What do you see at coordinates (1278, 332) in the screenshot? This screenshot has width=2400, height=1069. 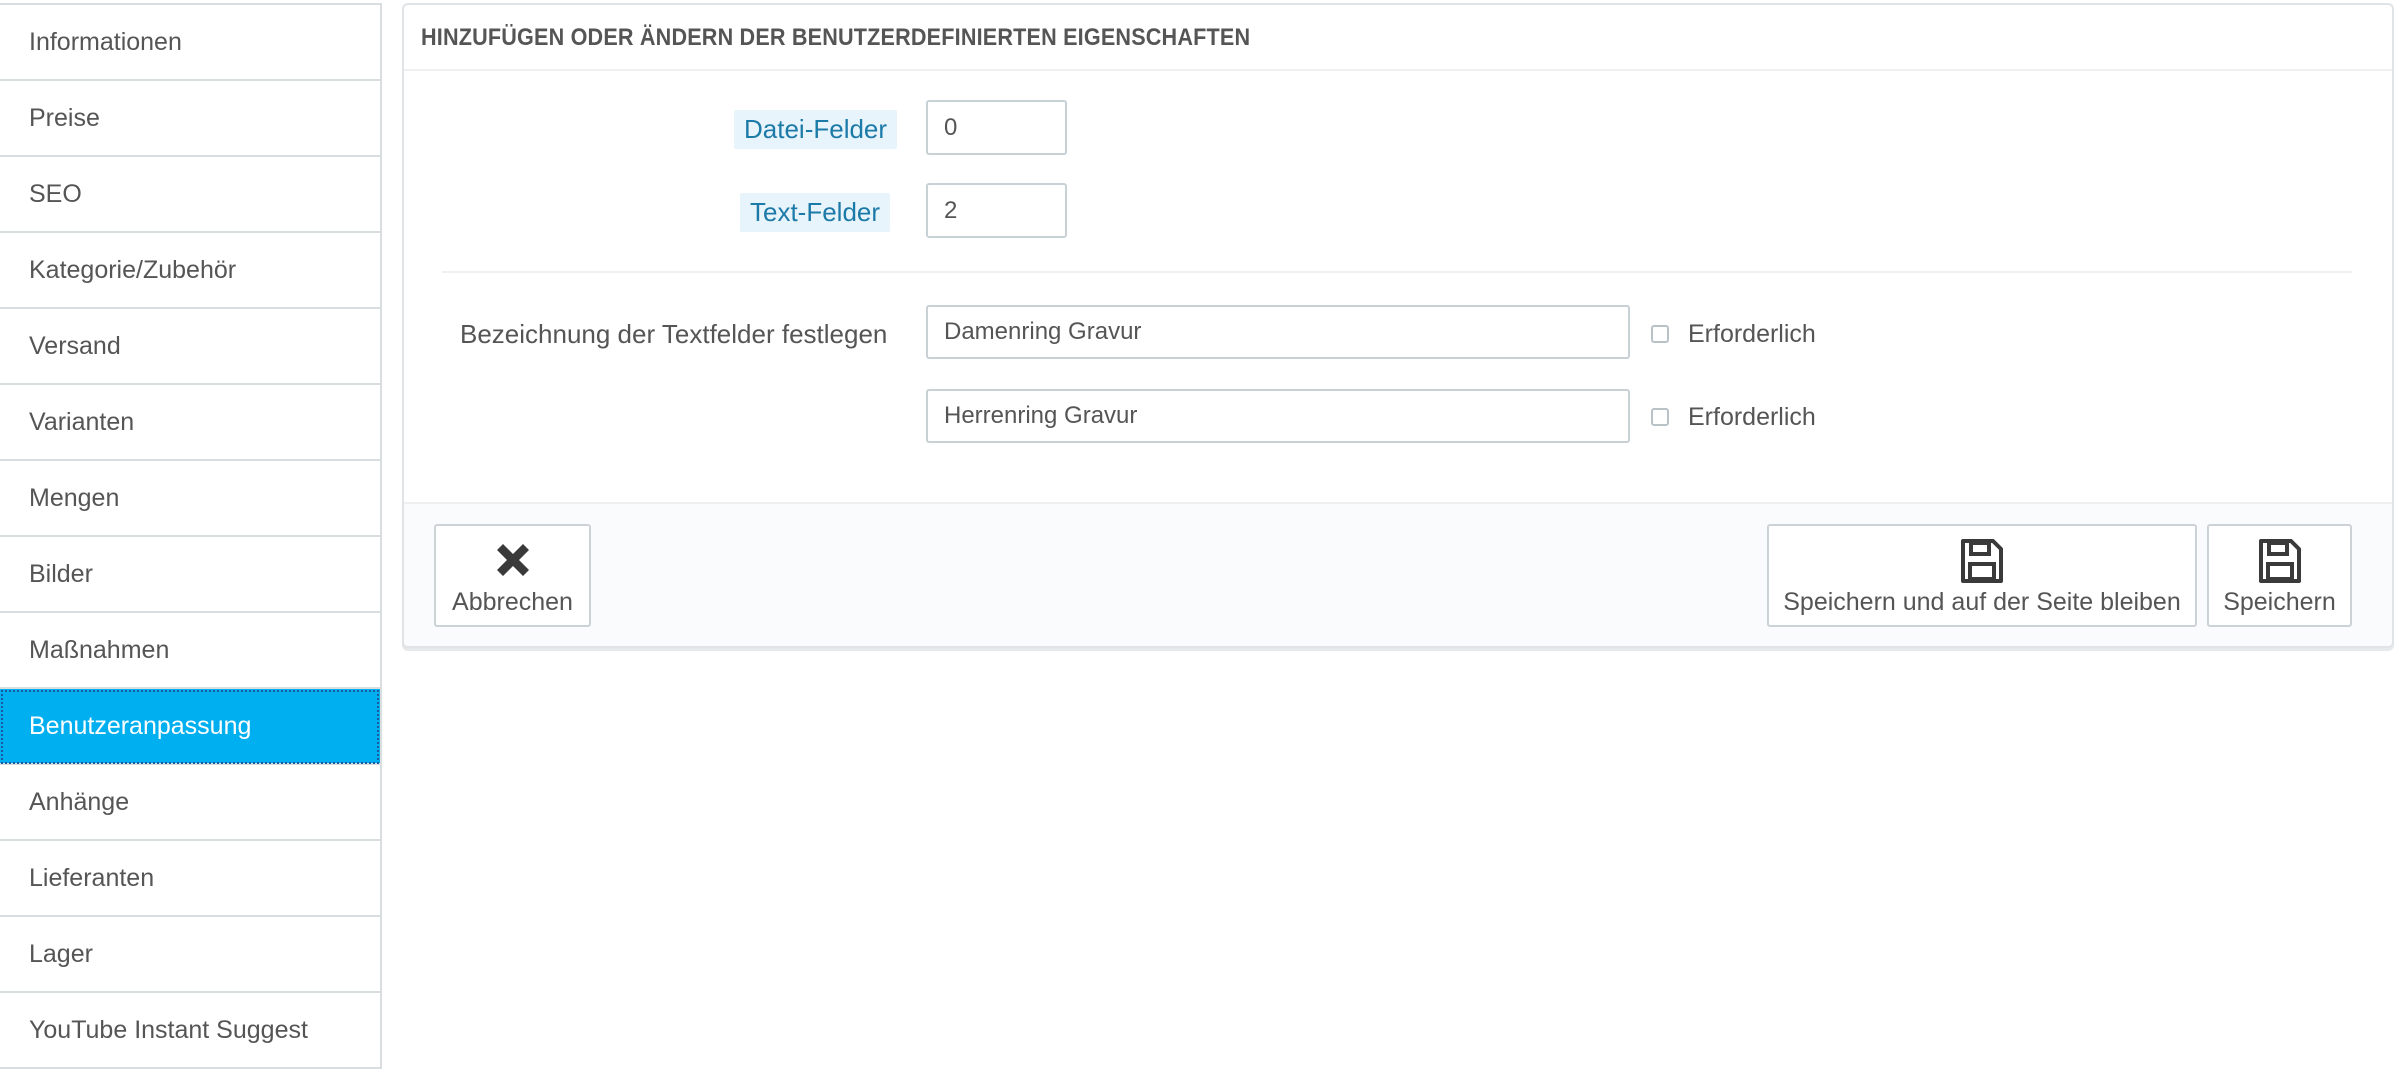 I see `textfield-label-input-1: Damenring Gravur` at bounding box center [1278, 332].